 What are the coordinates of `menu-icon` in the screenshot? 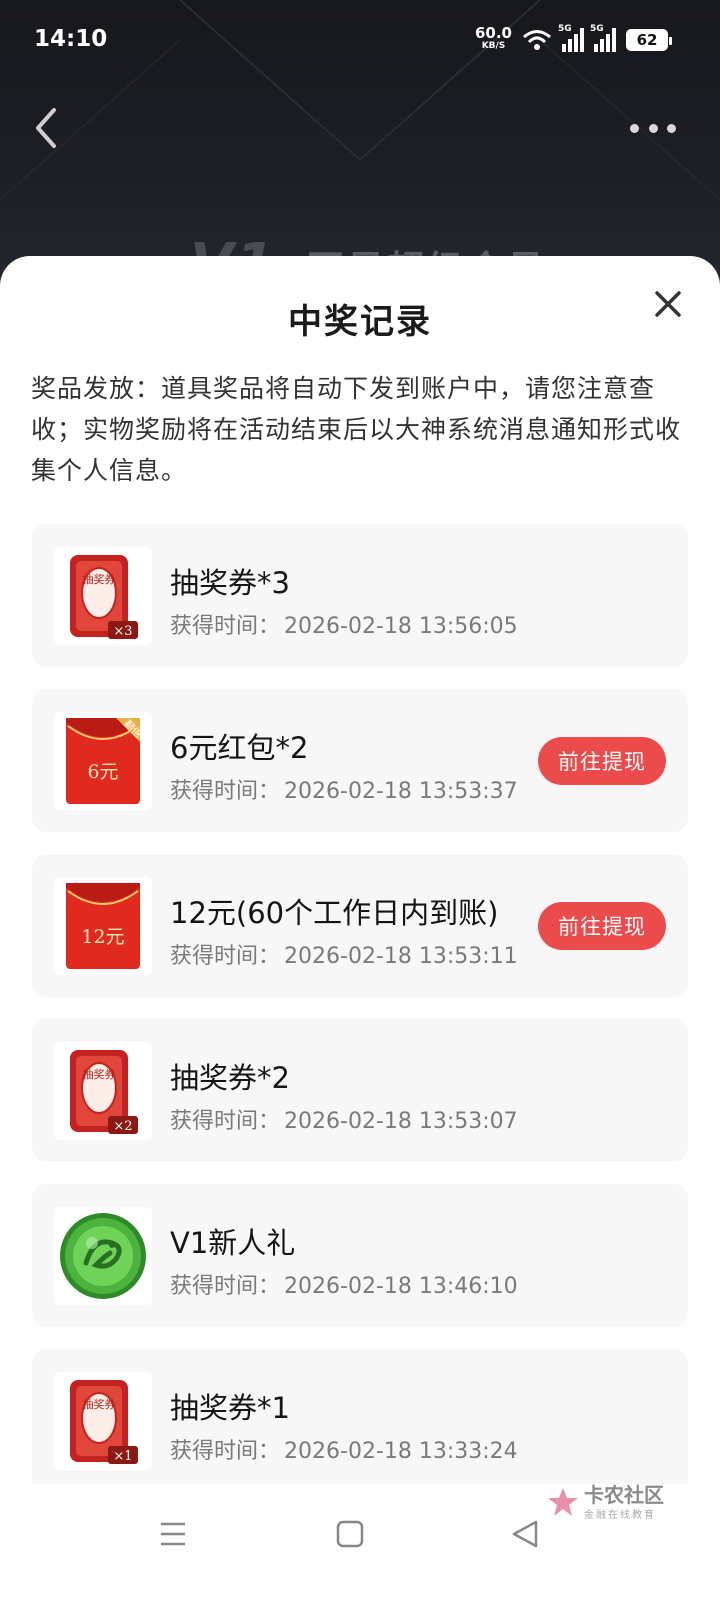 It's located at (173, 1534).